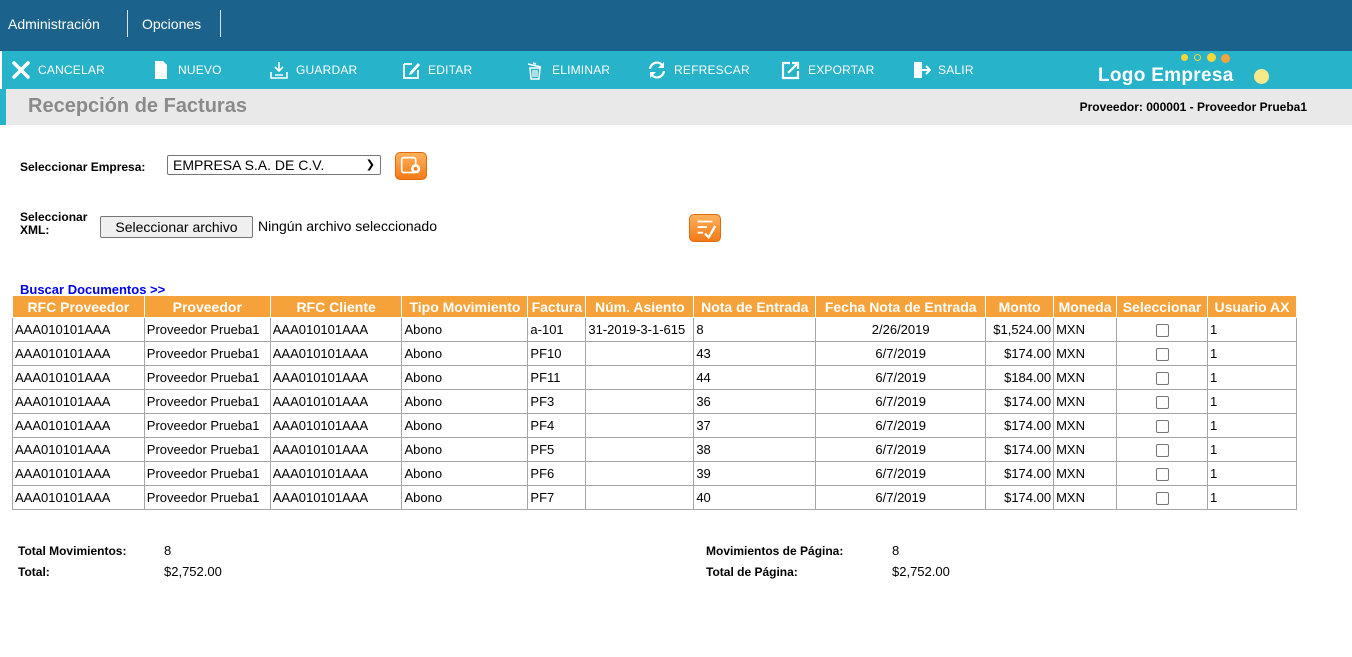 The image size is (1352, 657). I want to click on column-header: Núm. Asiento, so click(640, 306).